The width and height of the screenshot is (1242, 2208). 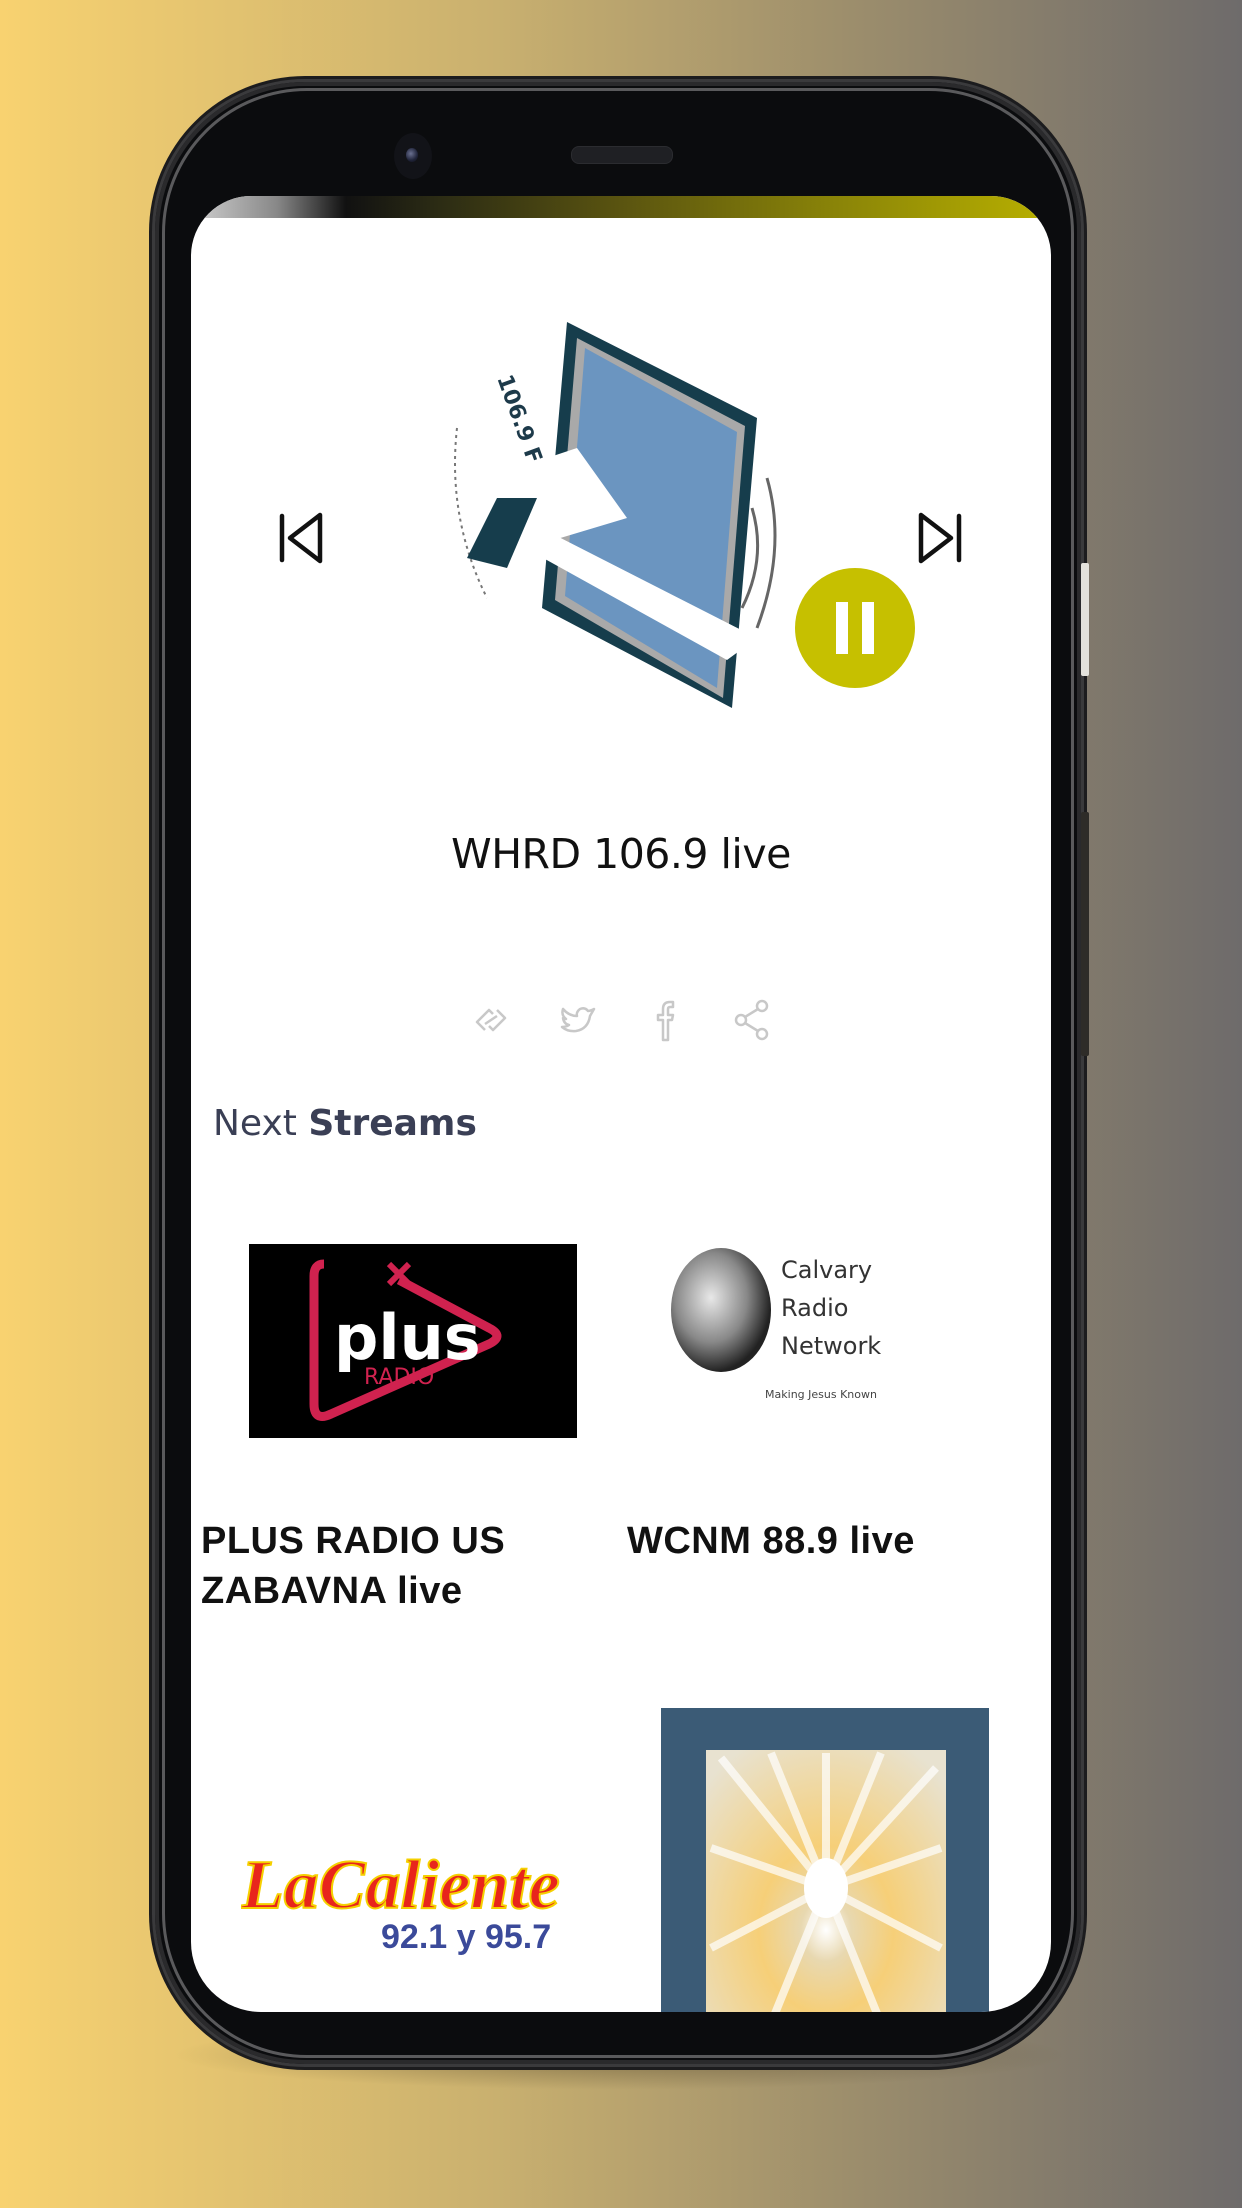 I want to click on pause-icon-bar, so click(x=868, y=628).